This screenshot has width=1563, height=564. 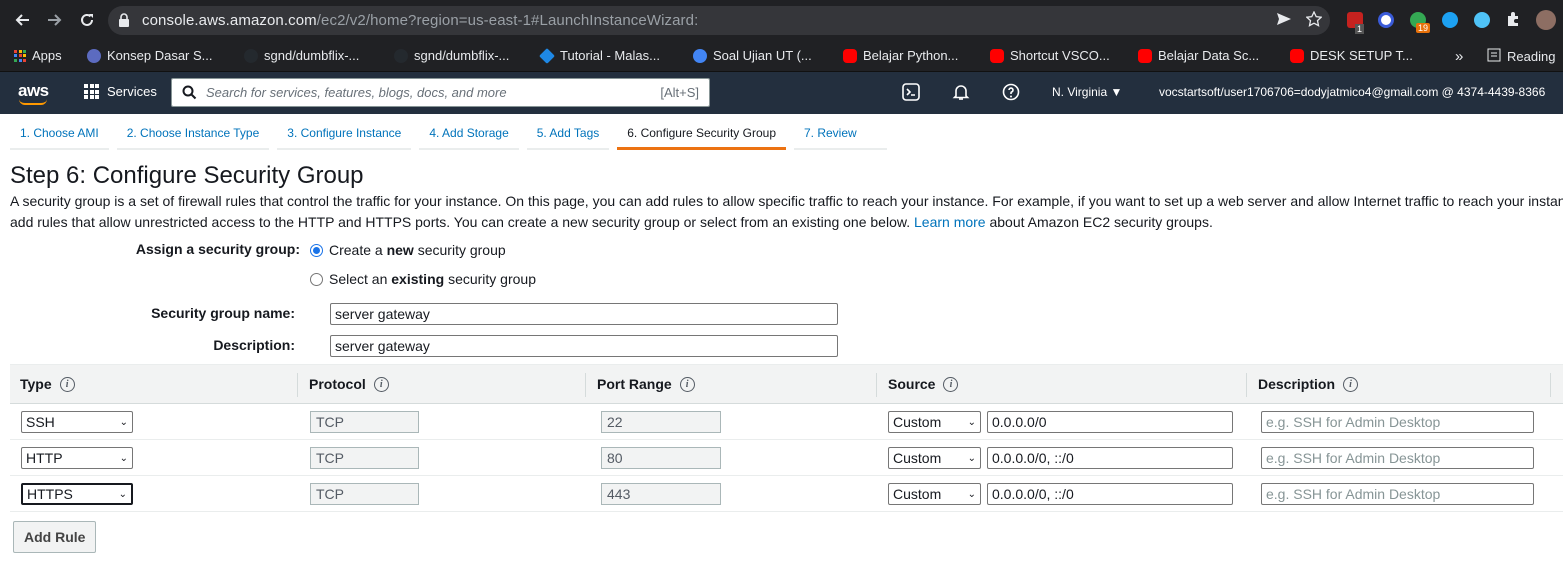 I want to click on ext-badge: 1, so click(x=1360, y=29).